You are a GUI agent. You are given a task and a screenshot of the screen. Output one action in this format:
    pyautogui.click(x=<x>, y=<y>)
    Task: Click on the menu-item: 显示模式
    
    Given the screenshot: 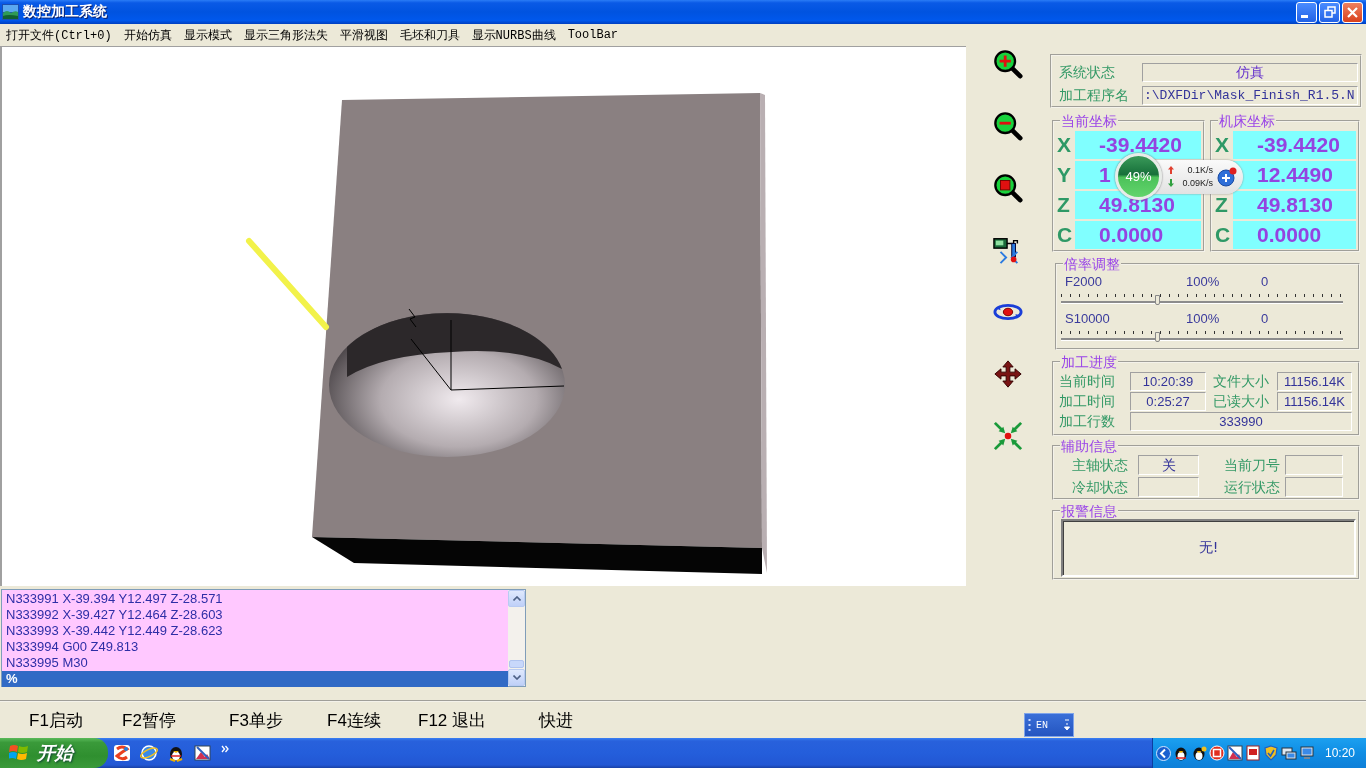 What is the action you would take?
    pyautogui.click(x=207, y=35)
    